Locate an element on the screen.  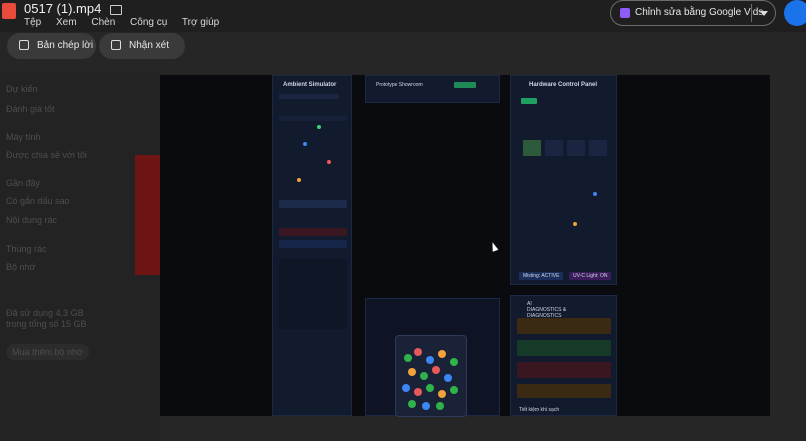
description-text is located at coordinates (309, 96).